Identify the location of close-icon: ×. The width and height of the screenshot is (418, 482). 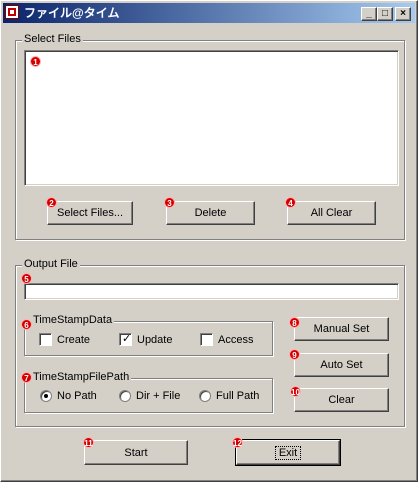
(403, 13).